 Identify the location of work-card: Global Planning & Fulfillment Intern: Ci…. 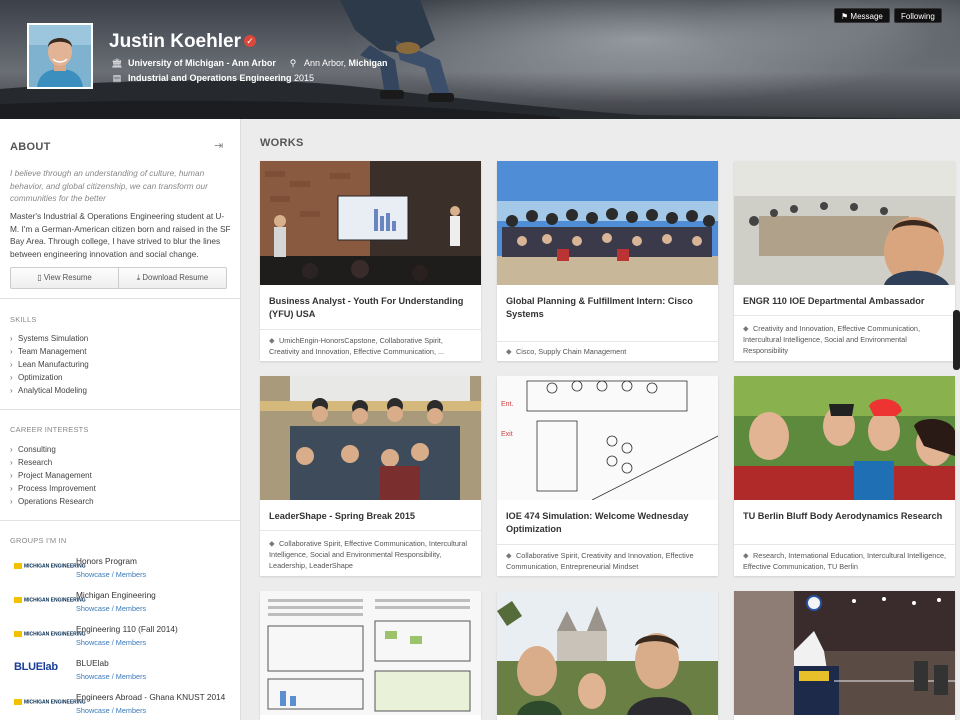
(607, 261).